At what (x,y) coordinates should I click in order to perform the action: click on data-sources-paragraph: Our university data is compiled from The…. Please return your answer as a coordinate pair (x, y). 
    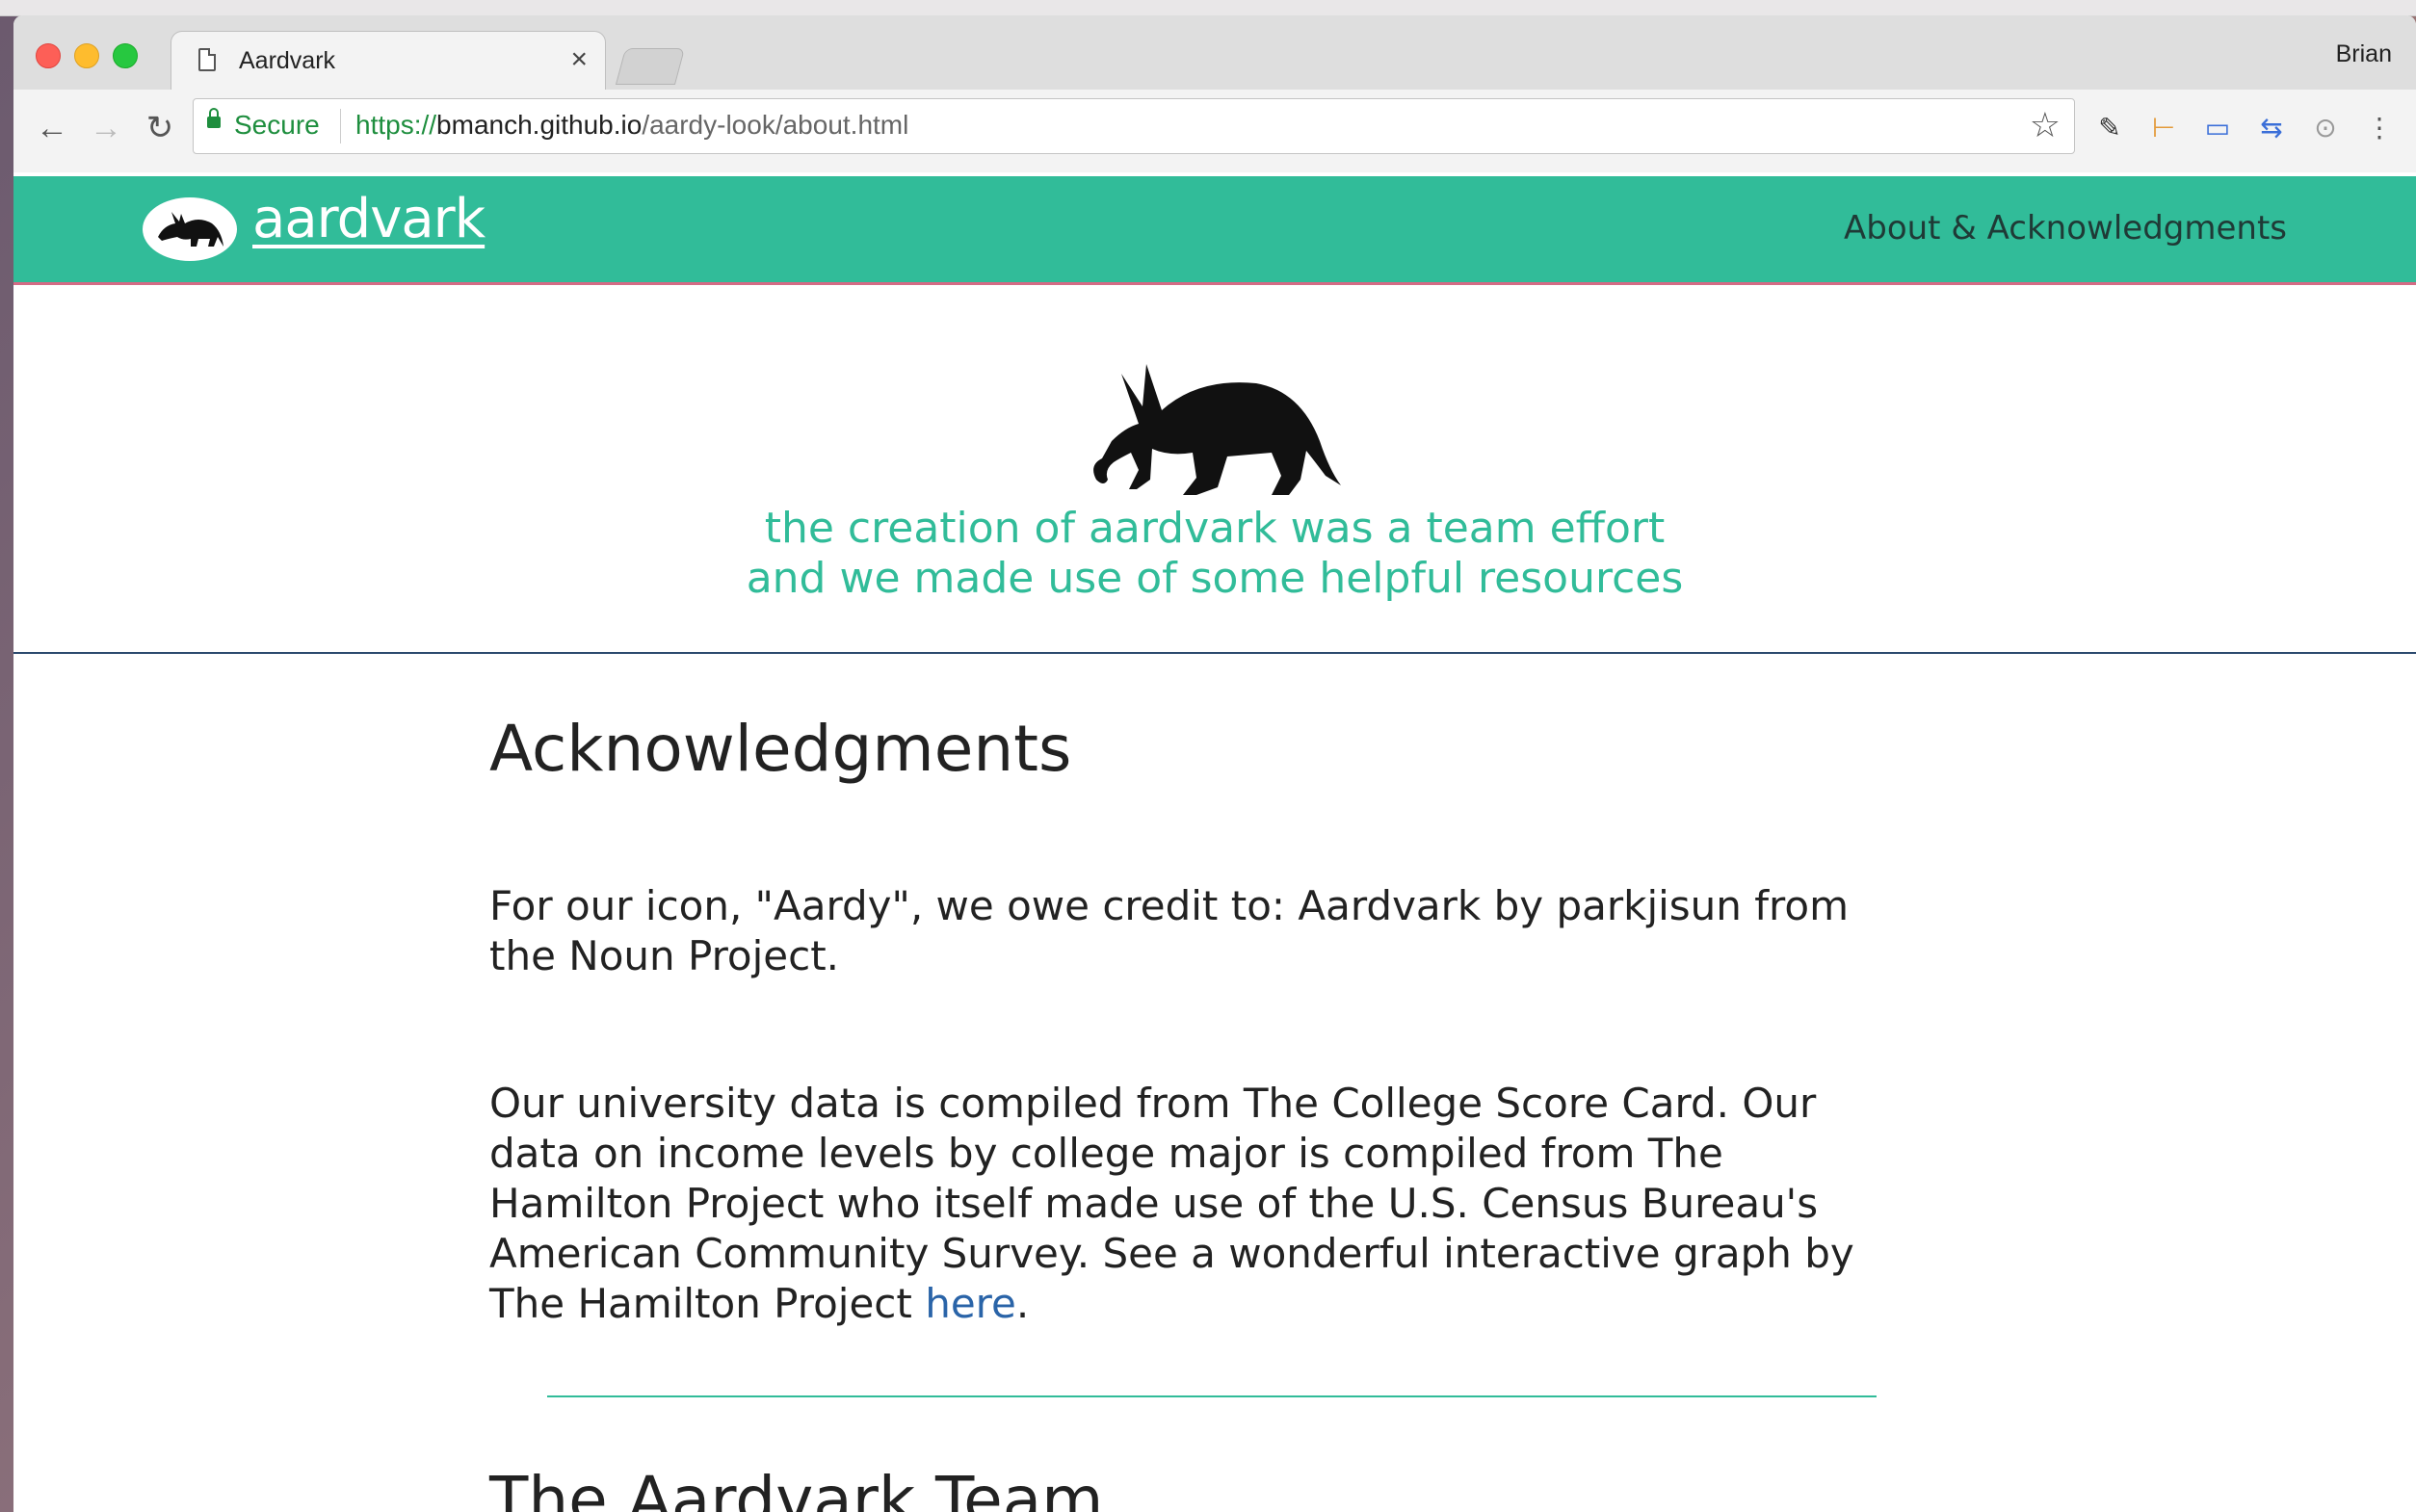
    Looking at the image, I should click on (1202, 1204).